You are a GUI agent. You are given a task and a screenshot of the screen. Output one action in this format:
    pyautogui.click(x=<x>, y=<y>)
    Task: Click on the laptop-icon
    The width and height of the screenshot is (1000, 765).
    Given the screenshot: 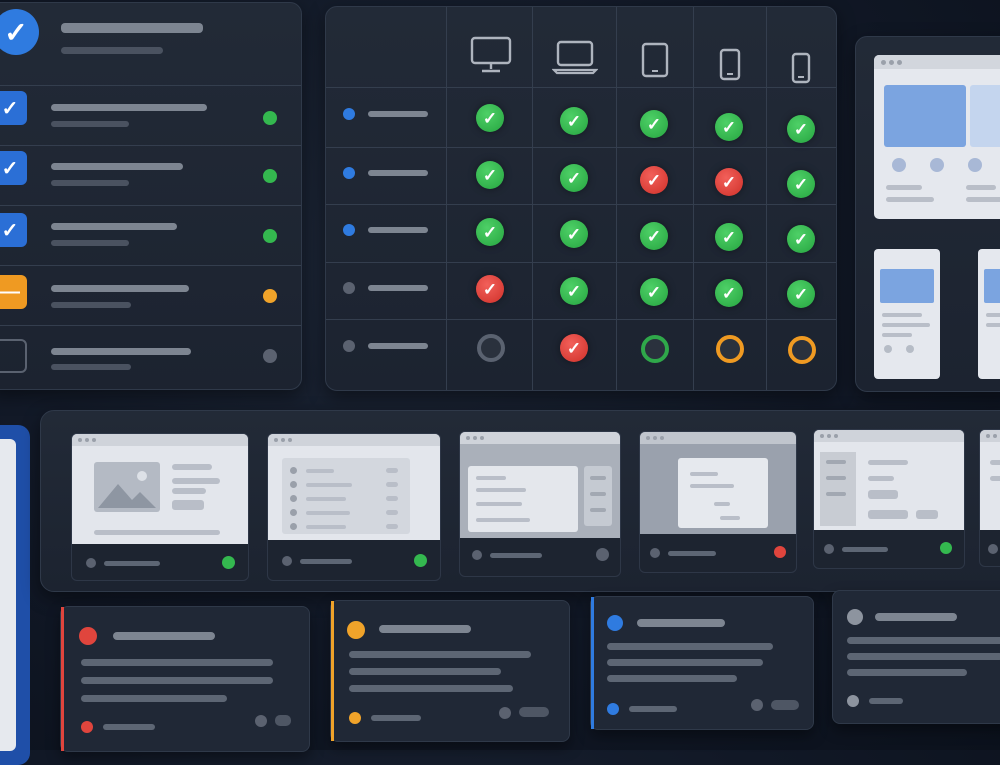 What is the action you would take?
    pyautogui.click(x=575, y=57)
    